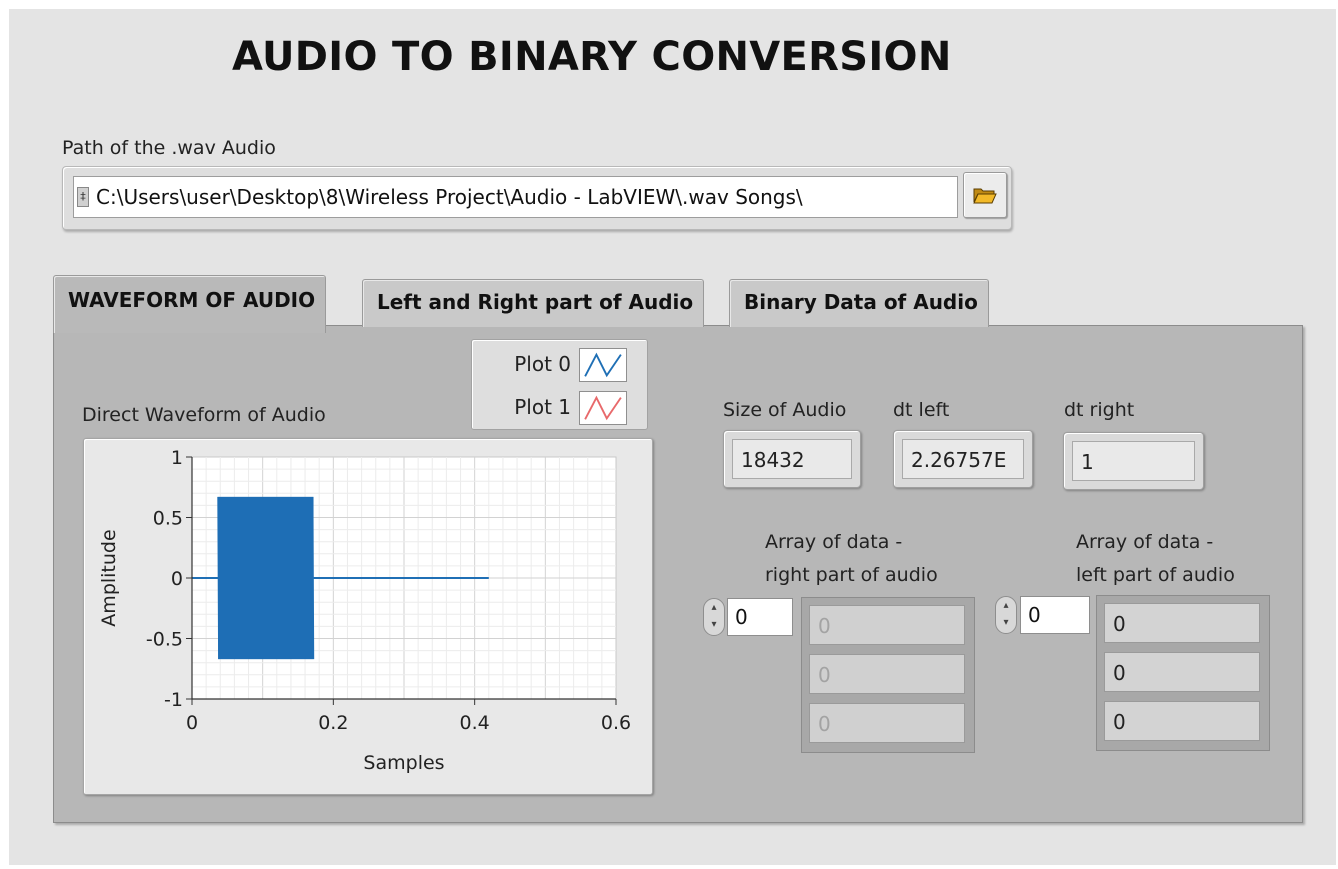  Describe the element at coordinates (192, 723) in the screenshot. I see `x-tick-label: 0` at that location.